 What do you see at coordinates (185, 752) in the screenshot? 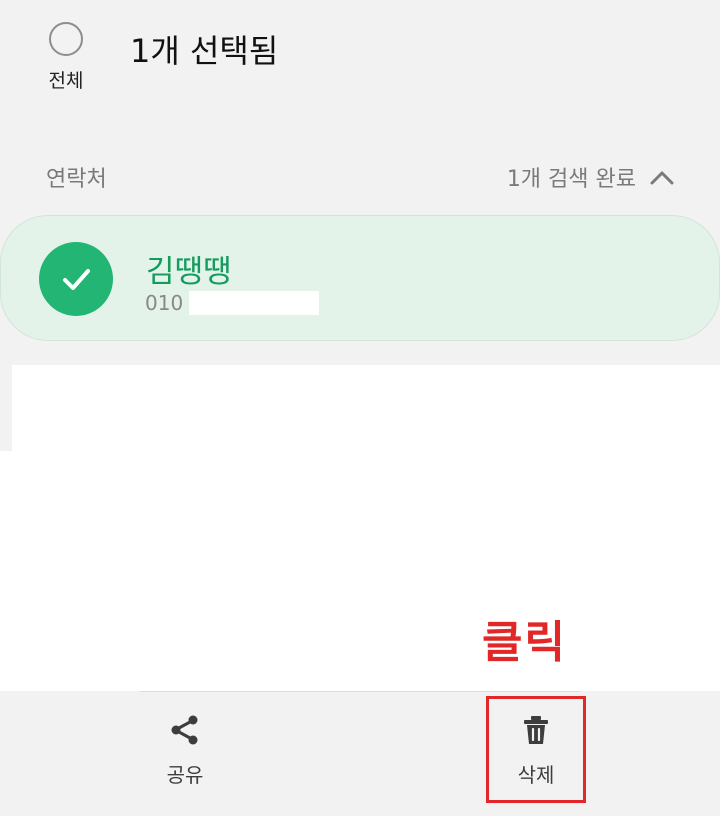
I see `share-button: 공유` at bounding box center [185, 752].